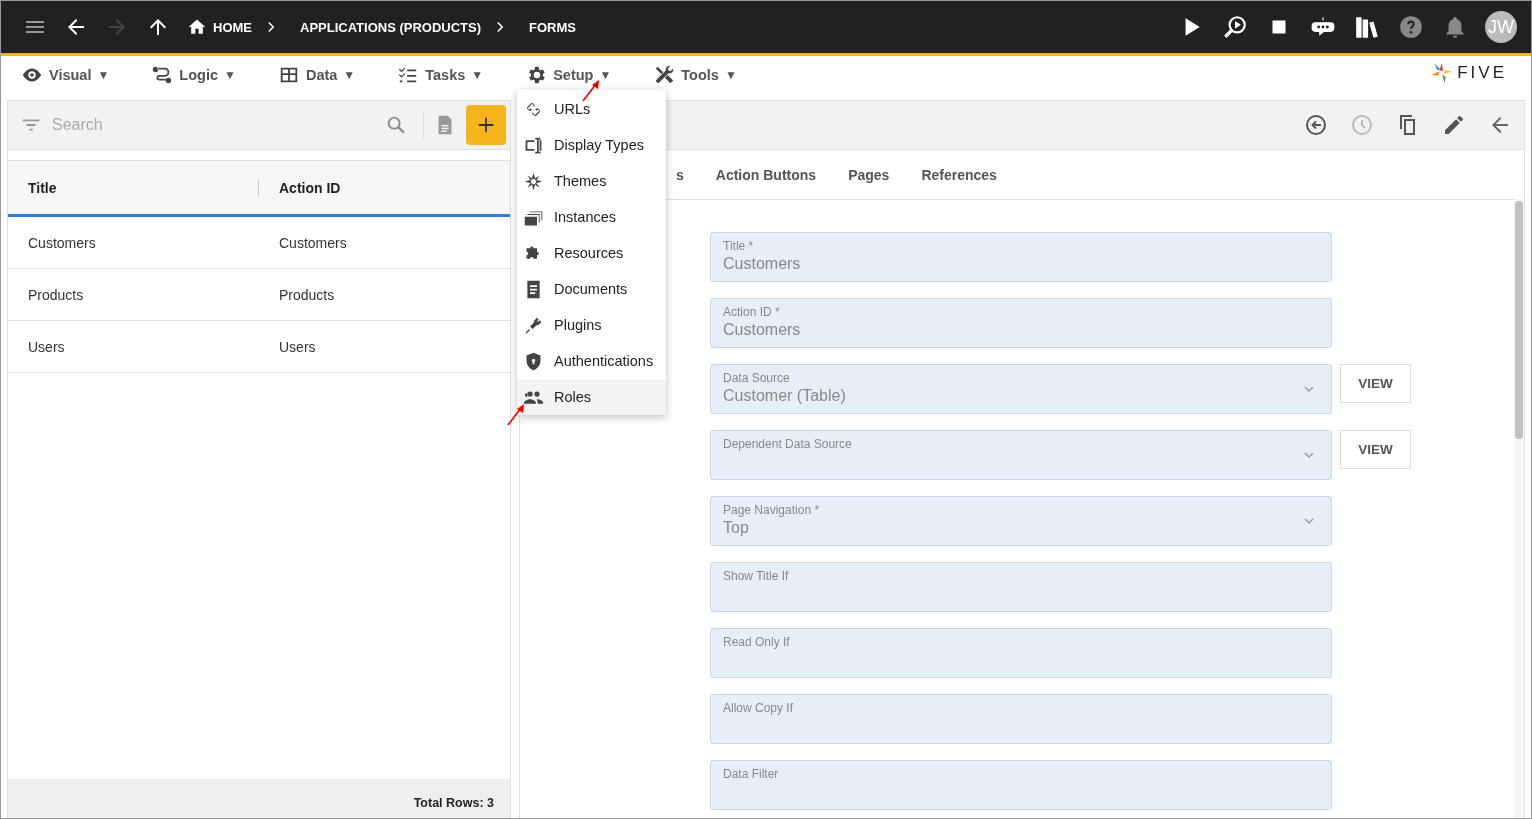  What do you see at coordinates (486, 125) in the screenshot?
I see `add-button` at bounding box center [486, 125].